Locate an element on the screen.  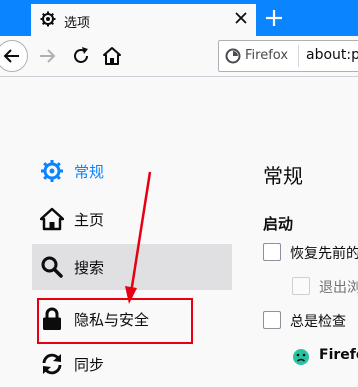
restore-session-label: 恢复先前的 is located at coordinates (324, 254).